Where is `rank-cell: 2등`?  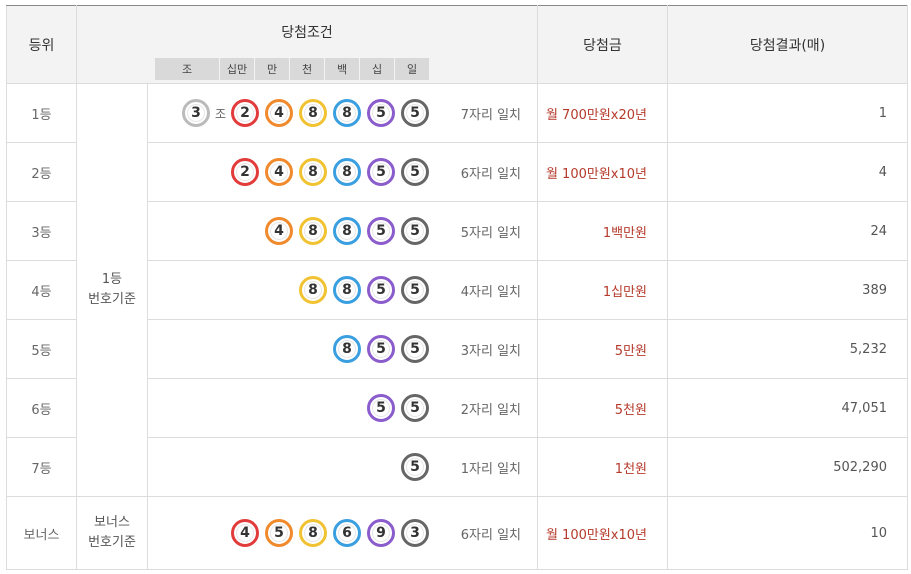
rank-cell: 2등 is located at coordinates (41, 172).